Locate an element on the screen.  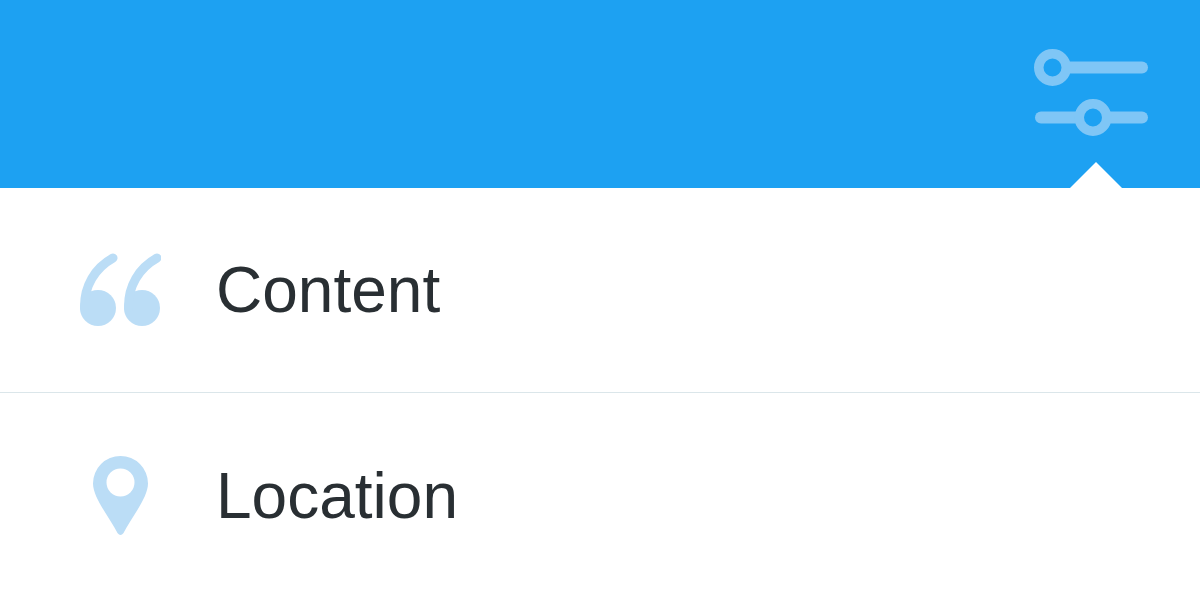
filter-button is located at coordinates (1092, 93).